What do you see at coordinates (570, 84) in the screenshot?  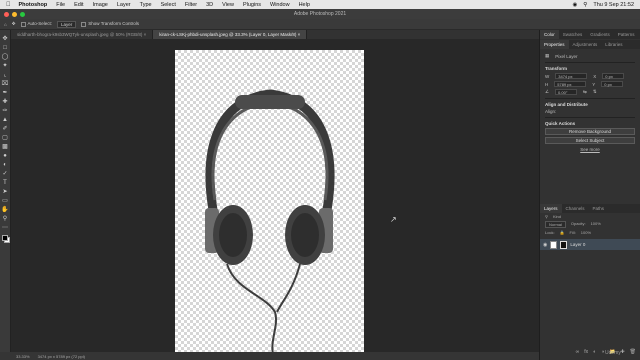 I see `height-field: 5789 px` at bounding box center [570, 84].